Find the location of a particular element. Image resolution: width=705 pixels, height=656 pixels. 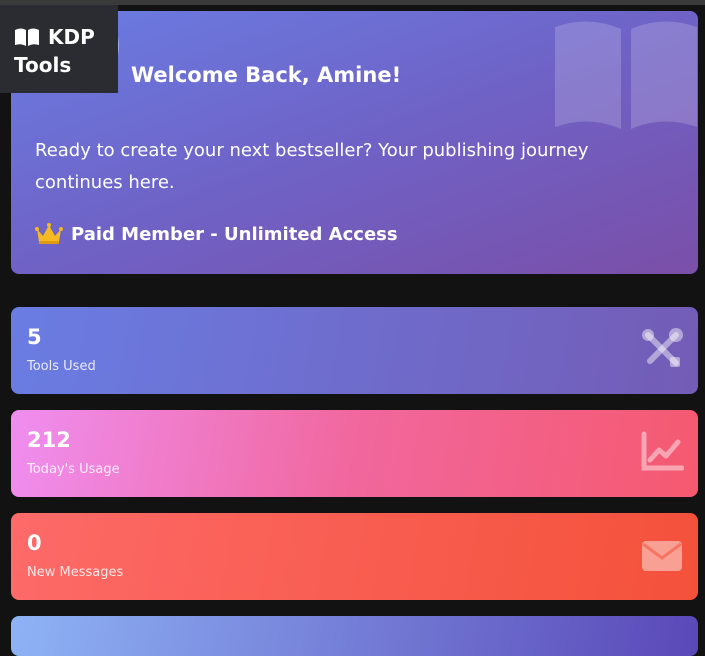

membership-label: Paid Member - Unlimited Access is located at coordinates (234, 234).